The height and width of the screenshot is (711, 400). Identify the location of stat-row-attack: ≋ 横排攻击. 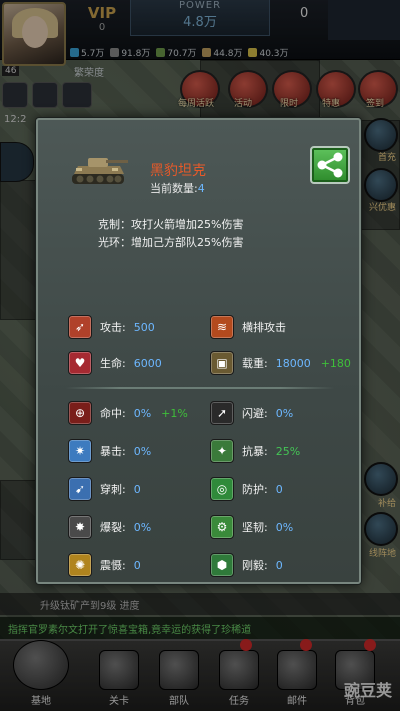
(248, 327).